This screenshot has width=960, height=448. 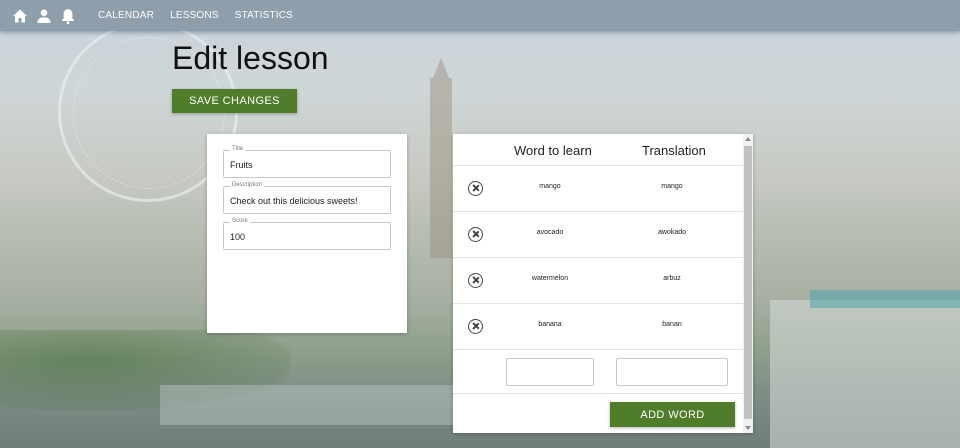 What do you see at coordinates (672, 186) in the screenshot?
I see `translation-cell: mango` at bounding box center [672, 186].